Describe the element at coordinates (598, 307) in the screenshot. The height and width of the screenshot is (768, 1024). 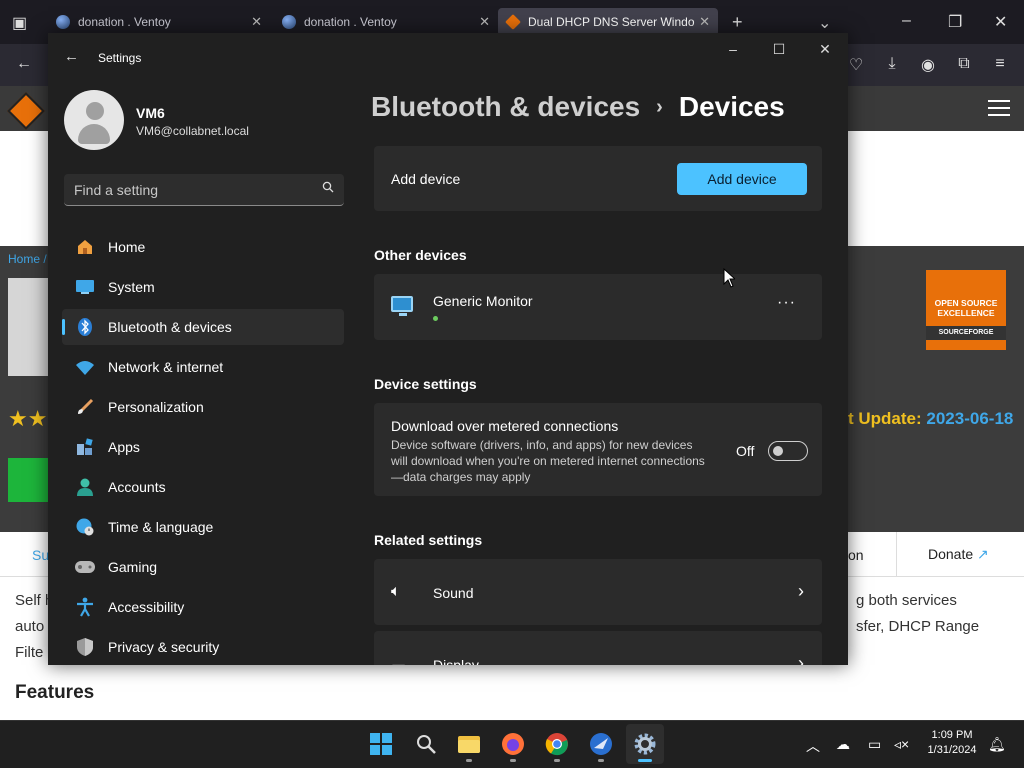
I see `device-row: Generic Monitor ···` at that location.